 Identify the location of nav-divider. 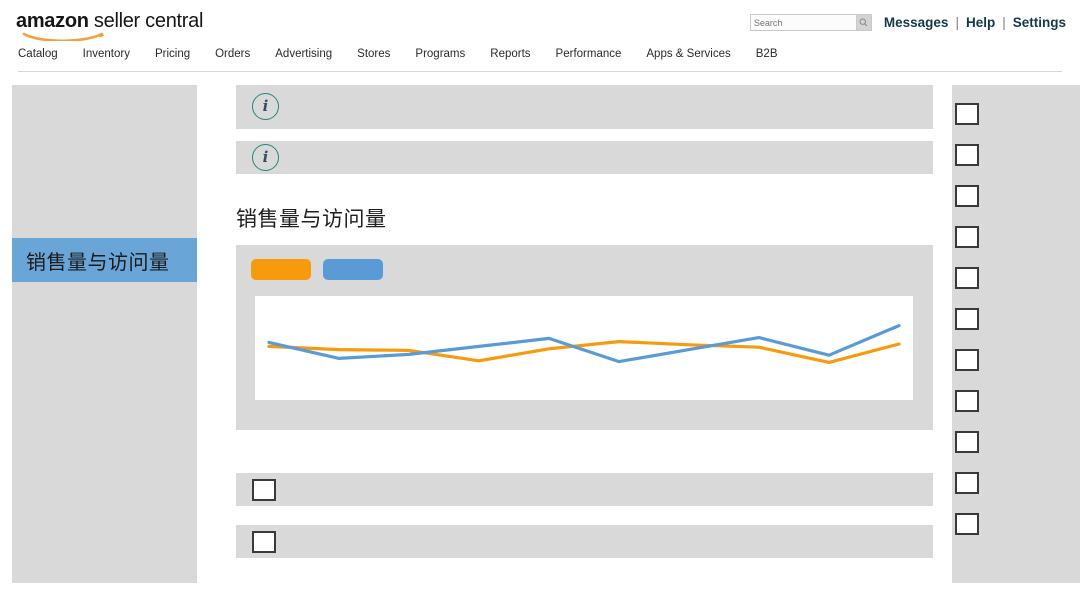
(540, 71).